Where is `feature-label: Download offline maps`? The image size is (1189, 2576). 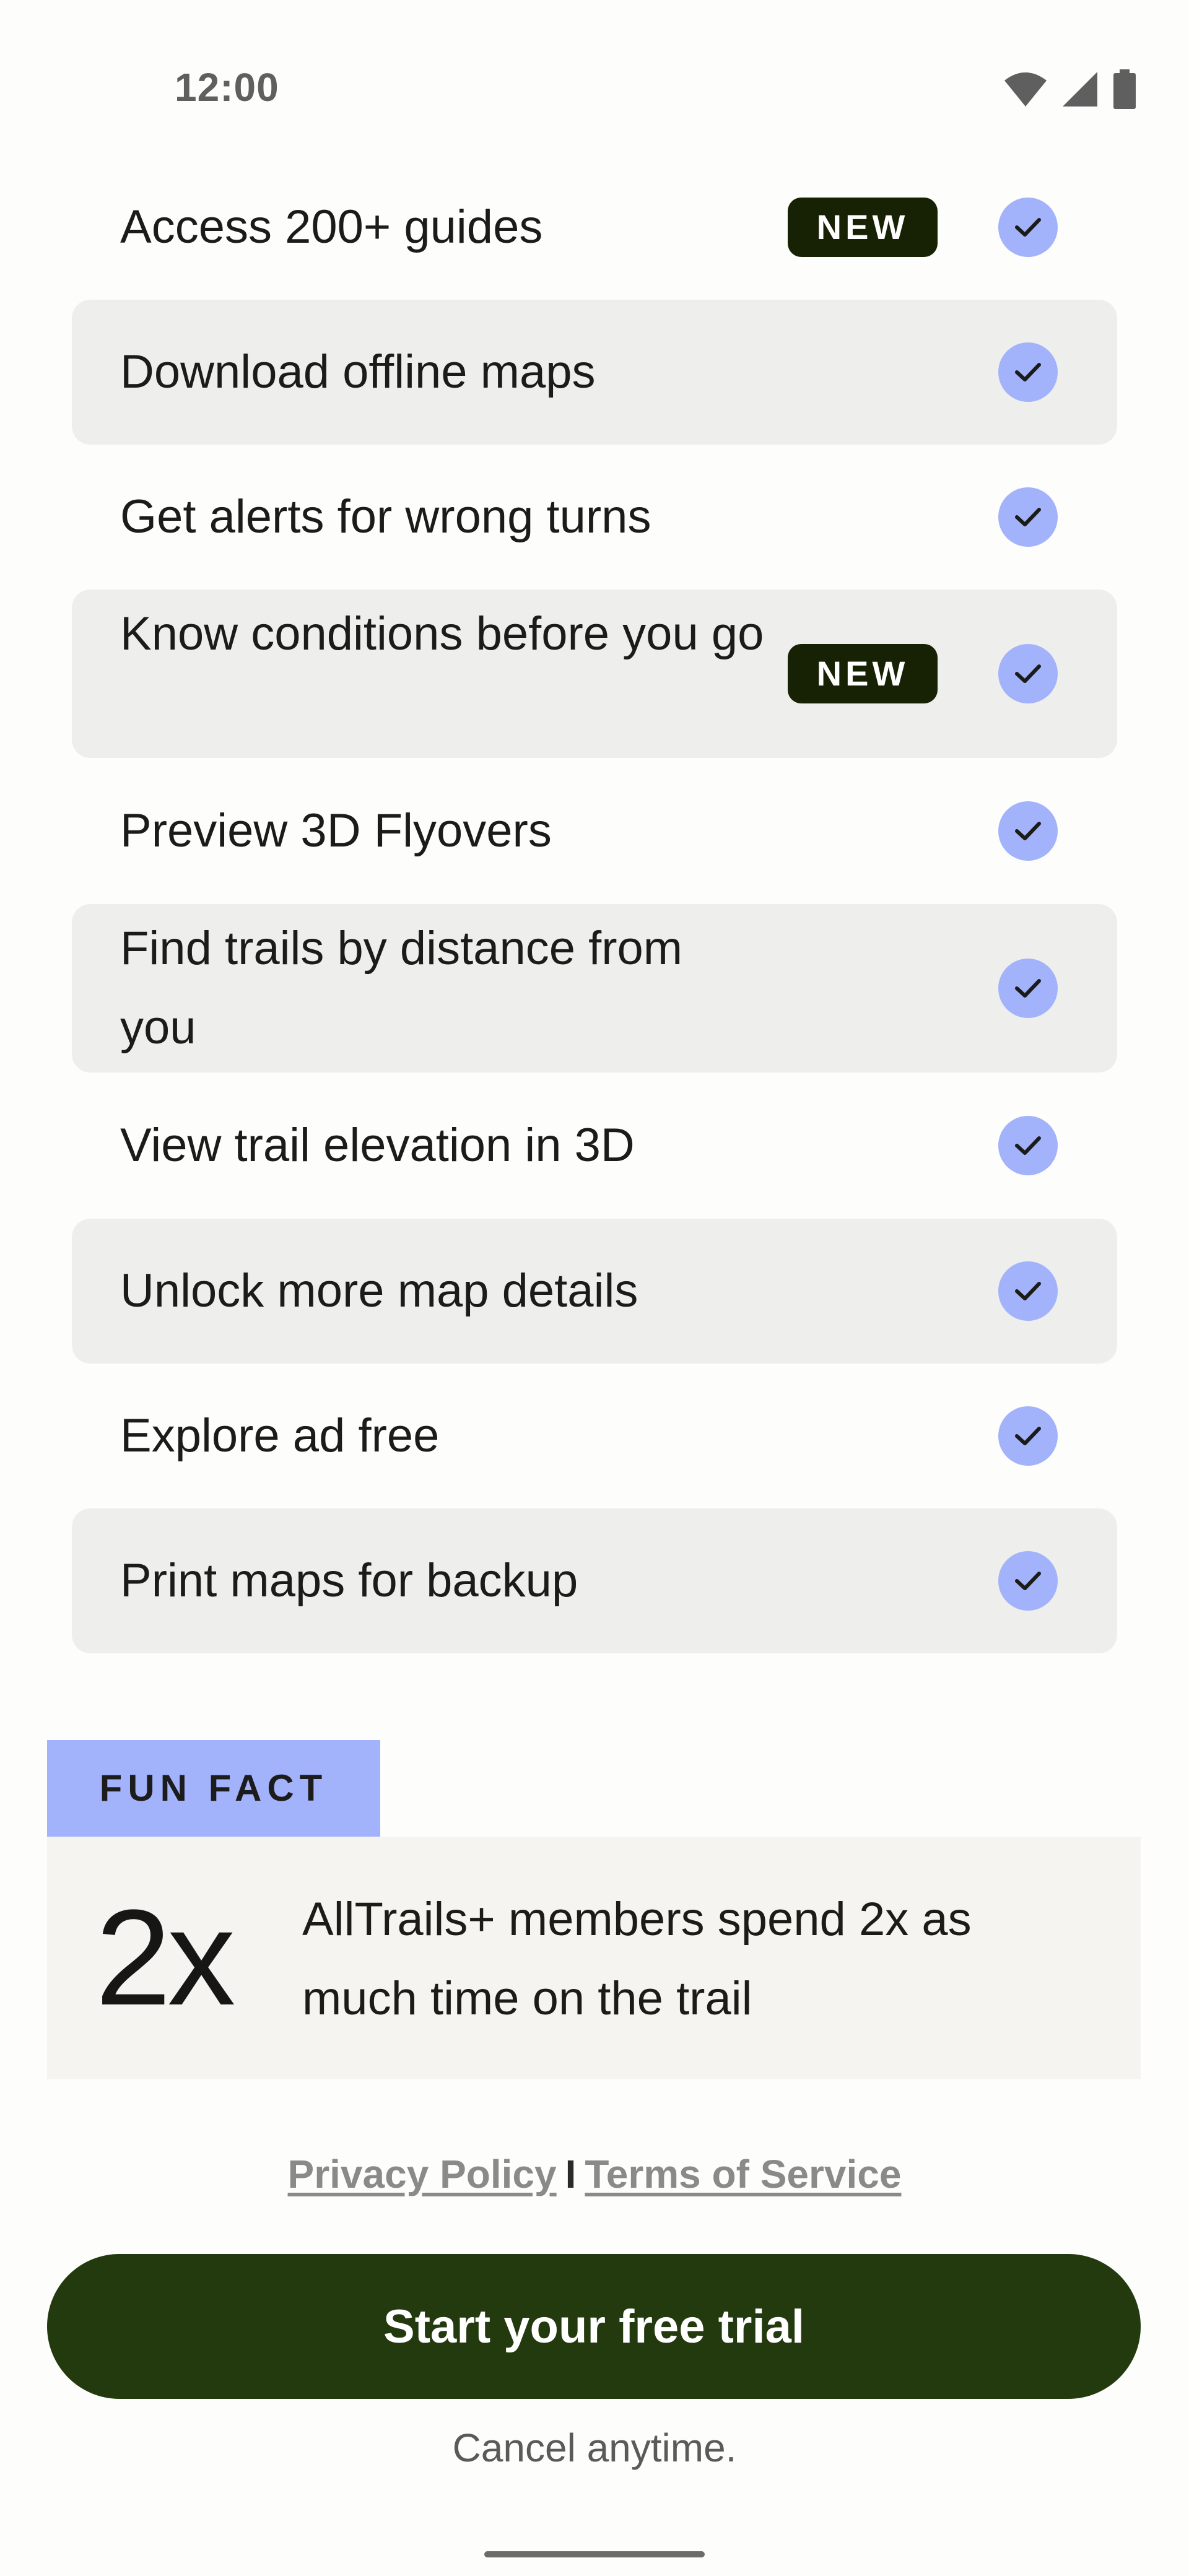
feature-label: Download offline maps is located at coordinates (358, 372).